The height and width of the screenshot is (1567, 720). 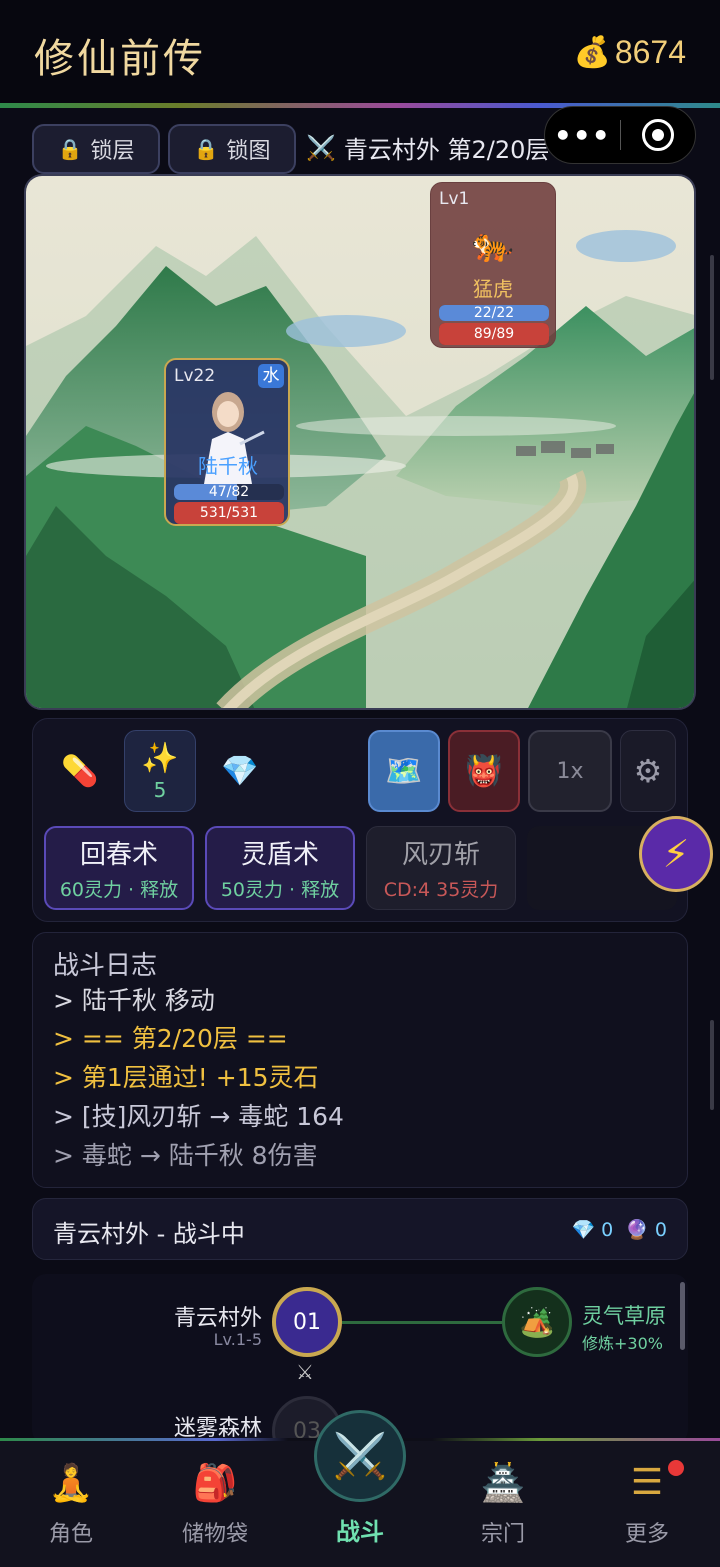 What do you see at coordinates (592, 52) in the screenshot?
I see `money-bag-icon: 💰` at bounding box center [592, 52].